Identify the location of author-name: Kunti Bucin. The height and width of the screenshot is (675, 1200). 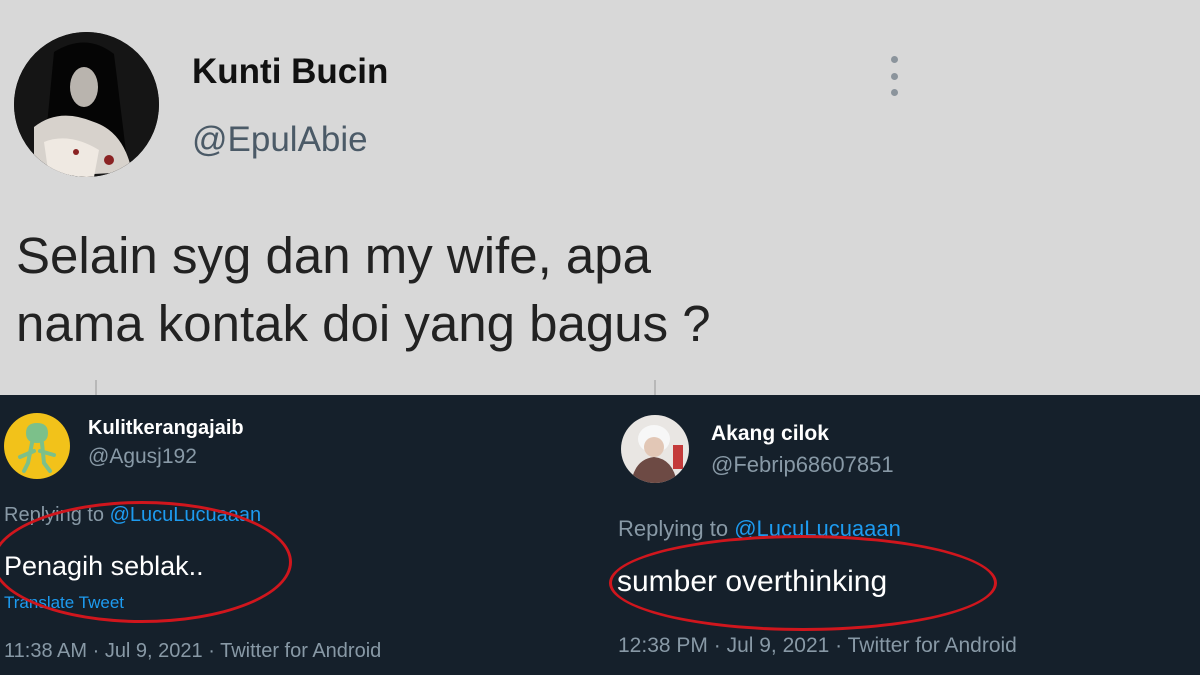
(290, 72).